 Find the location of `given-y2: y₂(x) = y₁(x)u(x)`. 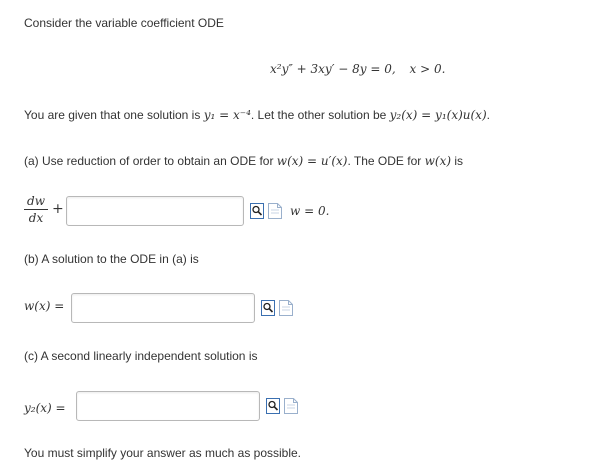

given-y2: y₂(x) = y₁(x)u(x) is located at coordinates (438, 115).